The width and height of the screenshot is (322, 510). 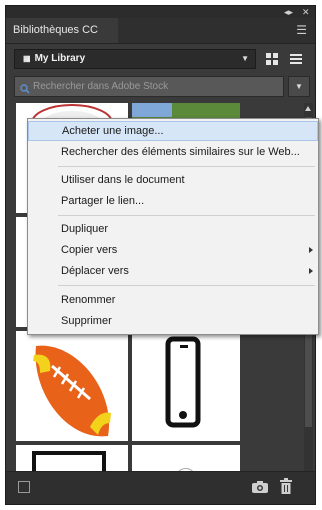 I want to click on panel-tab-bar: Bibliothèques CC ☰, so click(x=160, y=31).